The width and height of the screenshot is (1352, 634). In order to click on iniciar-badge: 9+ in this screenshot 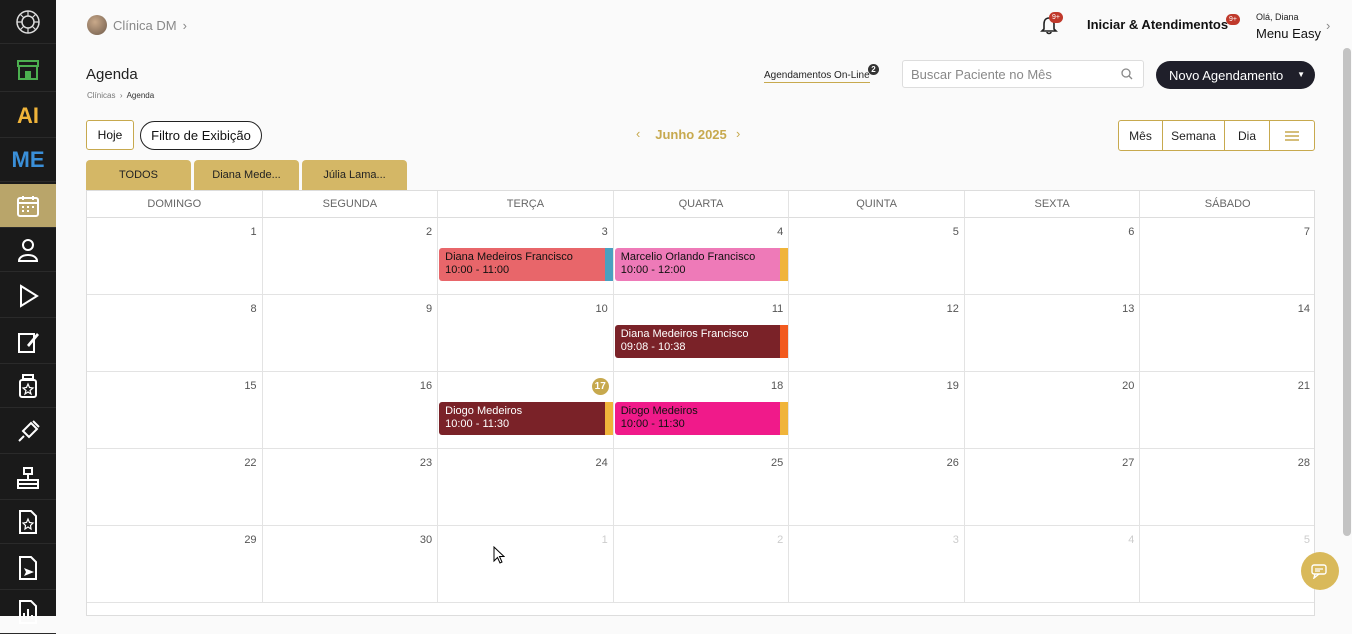, I will do `click(1233, 19)`.